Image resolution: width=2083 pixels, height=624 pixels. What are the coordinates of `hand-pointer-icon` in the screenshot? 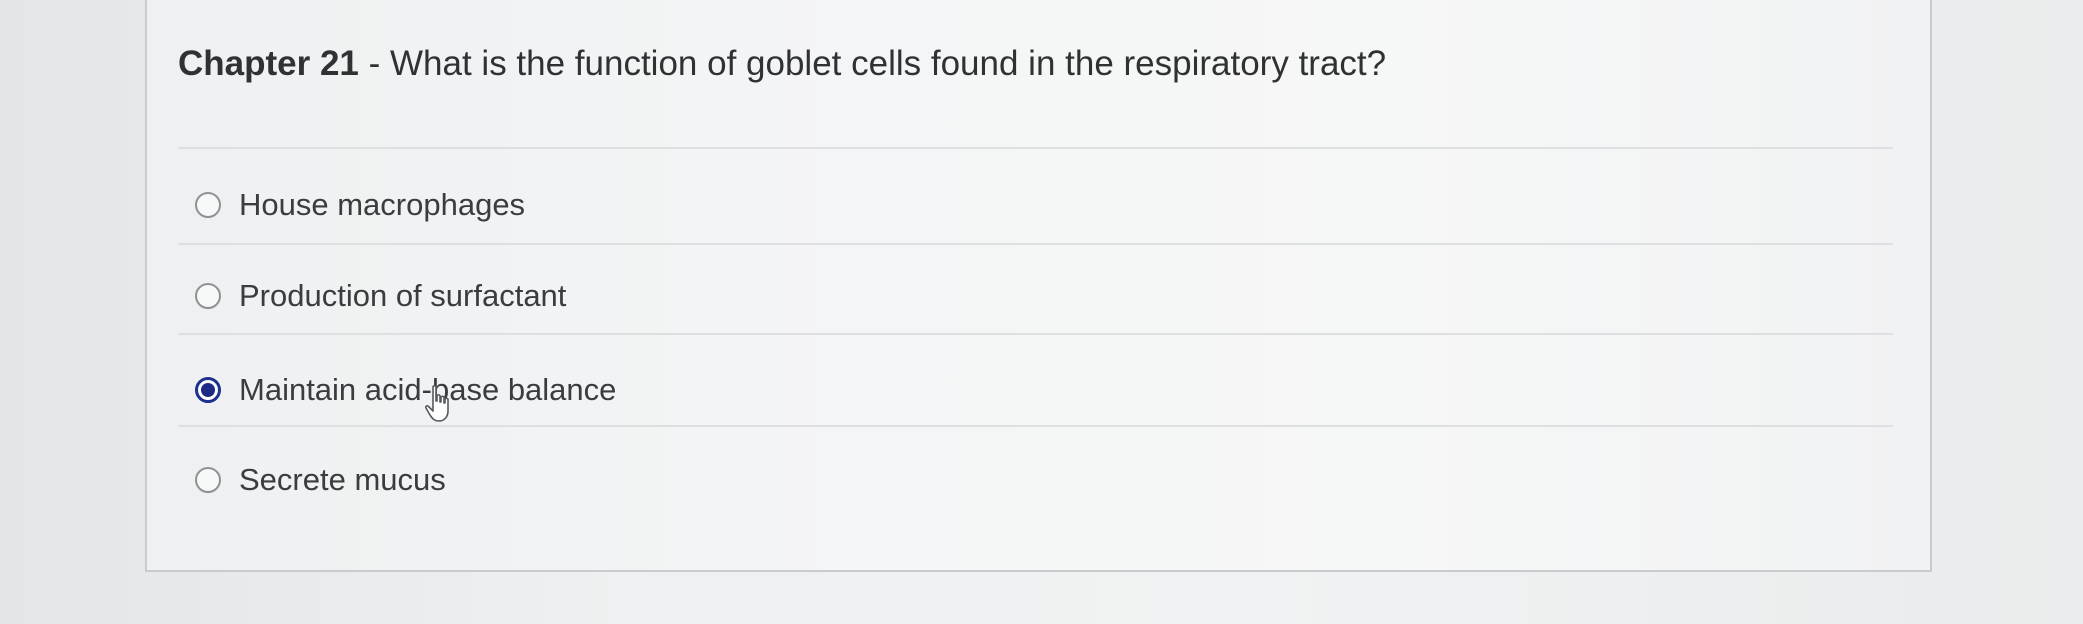 It's located at (436, 403).